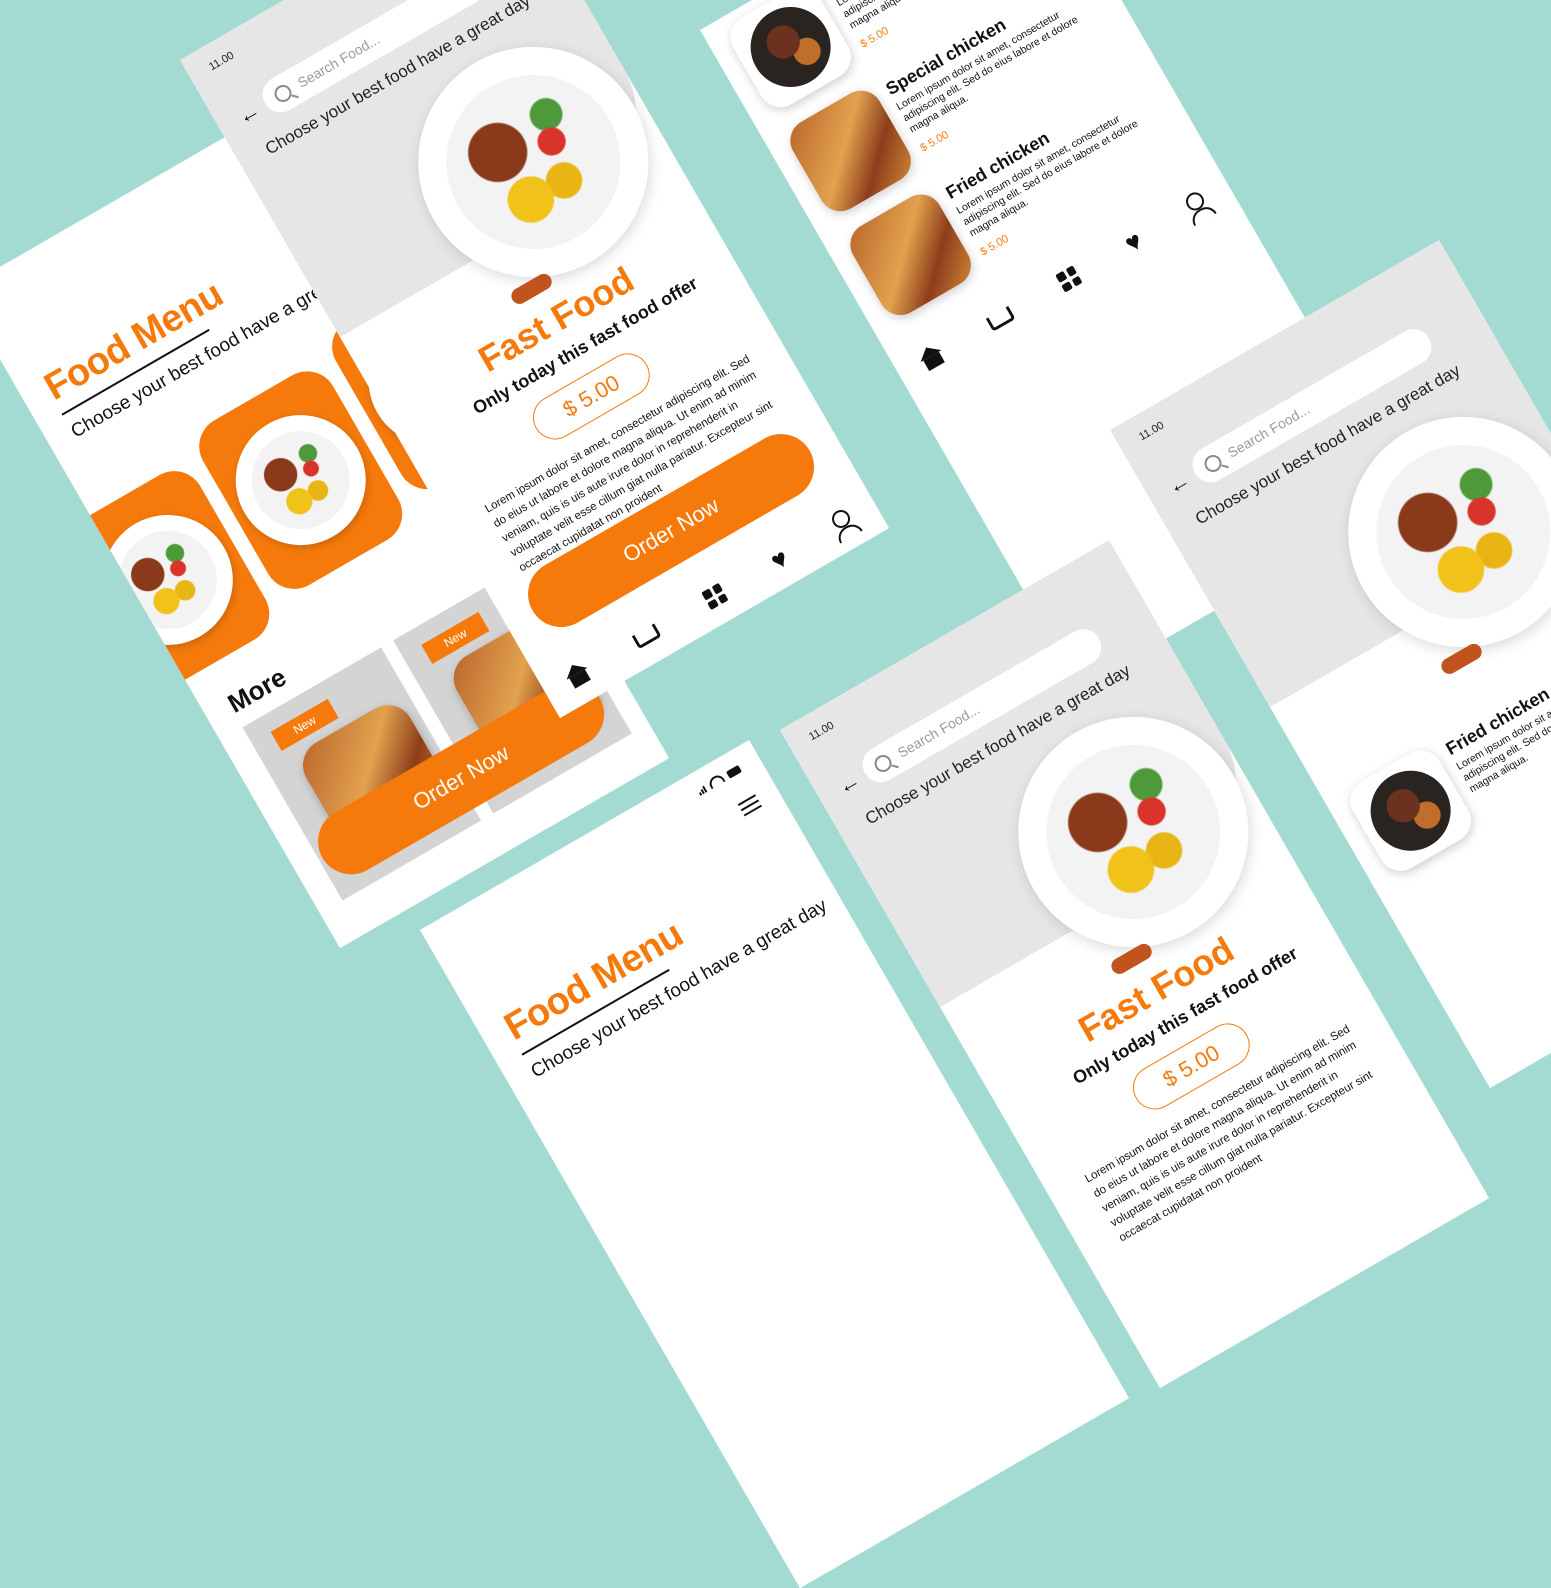 This screenshot has height=1588, width=1551. I want to click on signal-icon, so click(702, 790).